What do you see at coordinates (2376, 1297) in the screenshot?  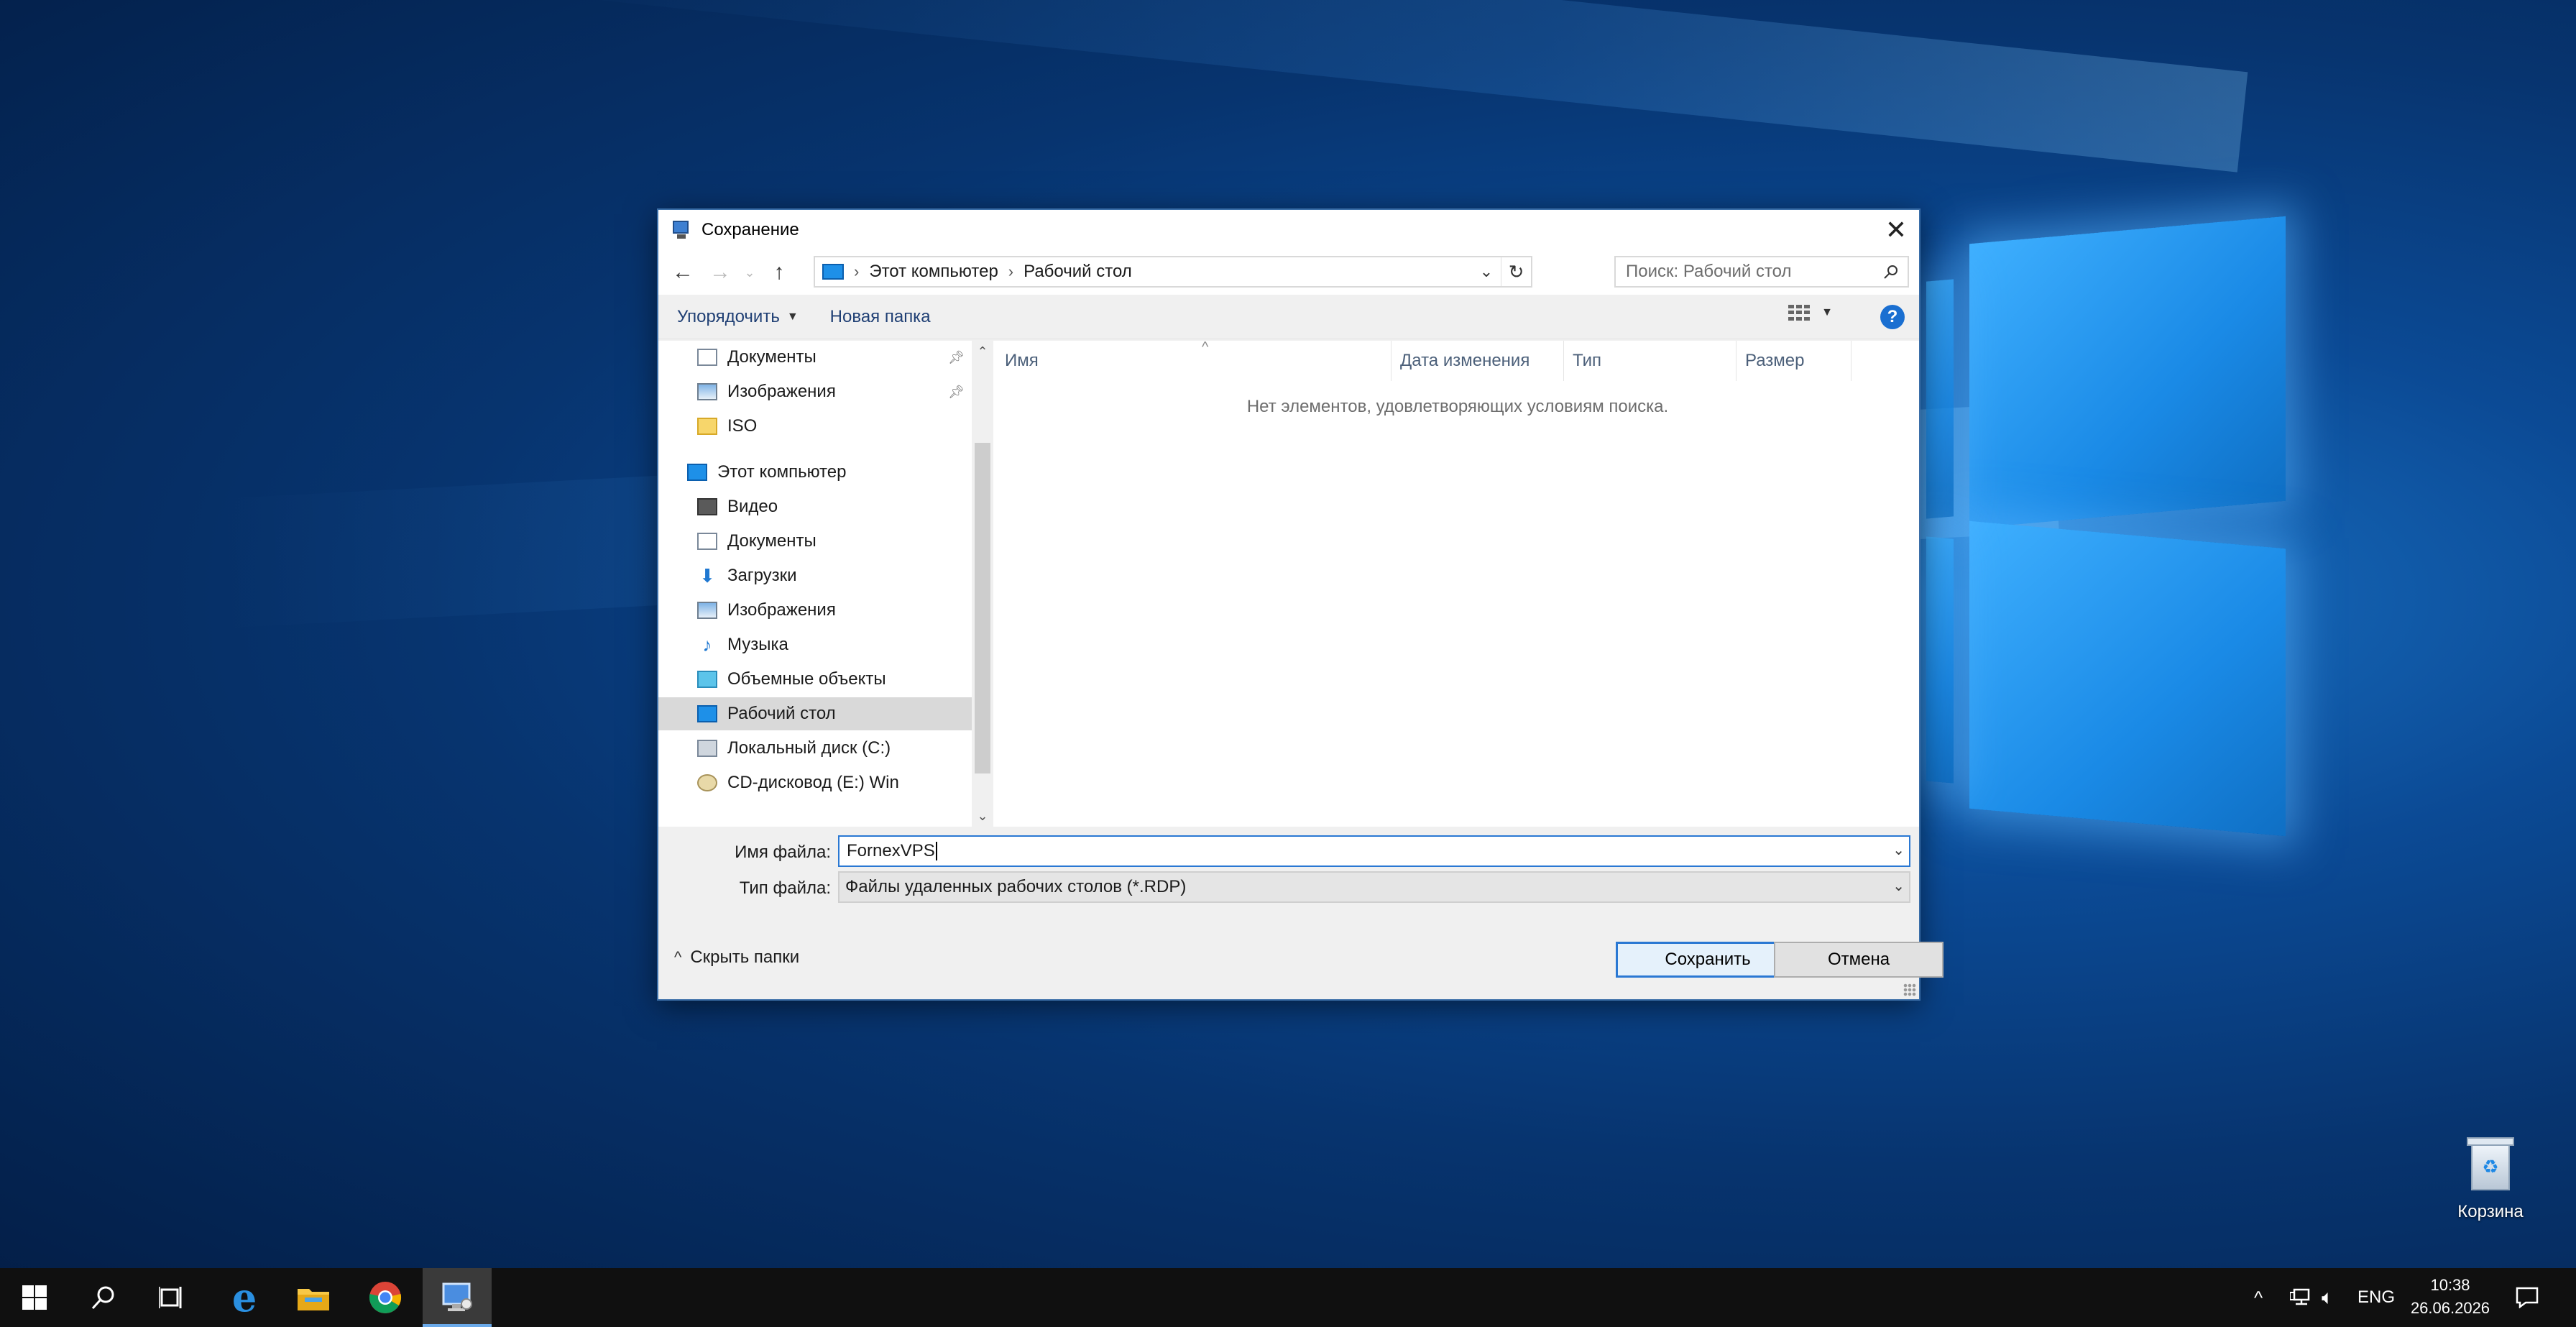 I see `input-language-button: ENG` at bounding box center [2376, 1297].